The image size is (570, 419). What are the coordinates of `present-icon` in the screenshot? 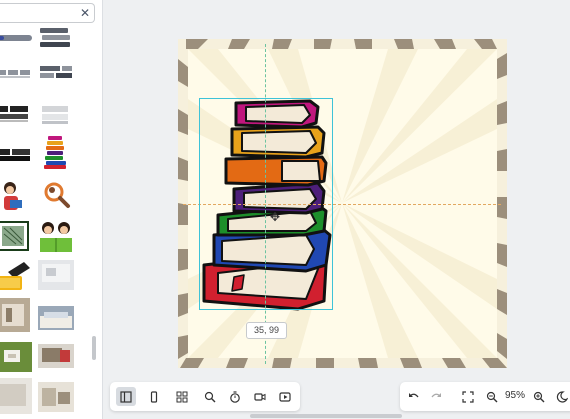 It's located at (285, 396).